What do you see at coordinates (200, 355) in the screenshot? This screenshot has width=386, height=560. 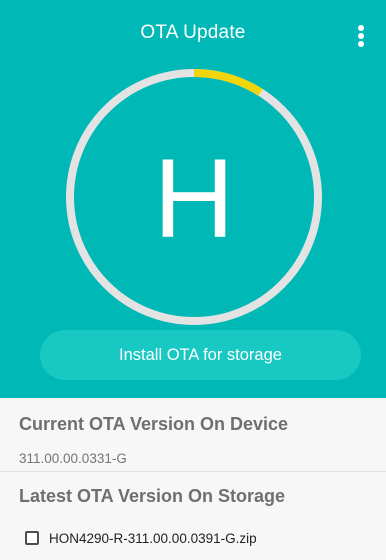 I see `install-ota-button: Install OTA for storage` at bounding box center [200, 355].